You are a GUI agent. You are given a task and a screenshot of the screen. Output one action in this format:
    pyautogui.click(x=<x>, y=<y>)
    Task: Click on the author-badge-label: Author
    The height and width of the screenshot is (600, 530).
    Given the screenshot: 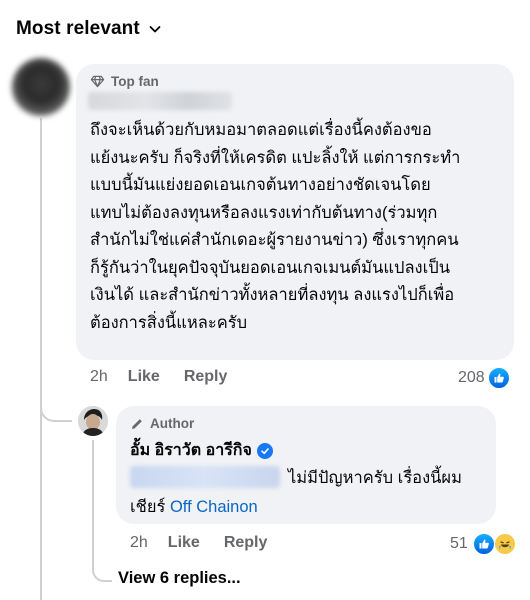 What is the action you would take?
    pyautogui.click(x=172, y=423)
    